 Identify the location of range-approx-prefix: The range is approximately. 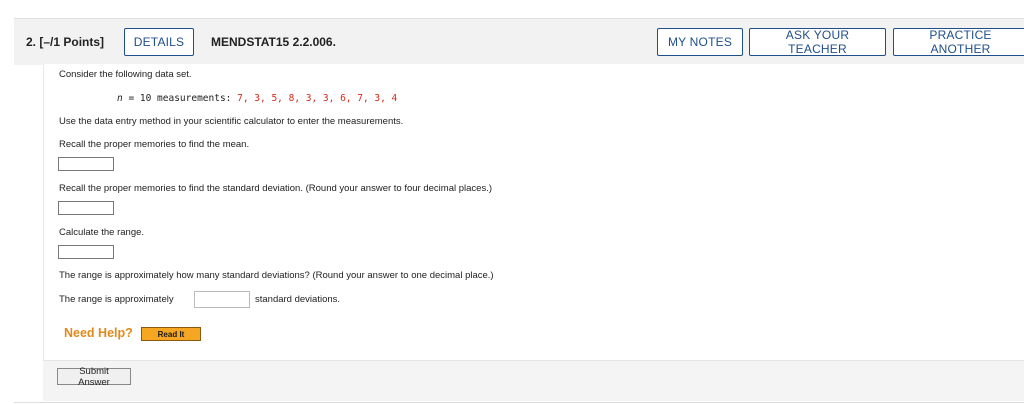
(116, 299).